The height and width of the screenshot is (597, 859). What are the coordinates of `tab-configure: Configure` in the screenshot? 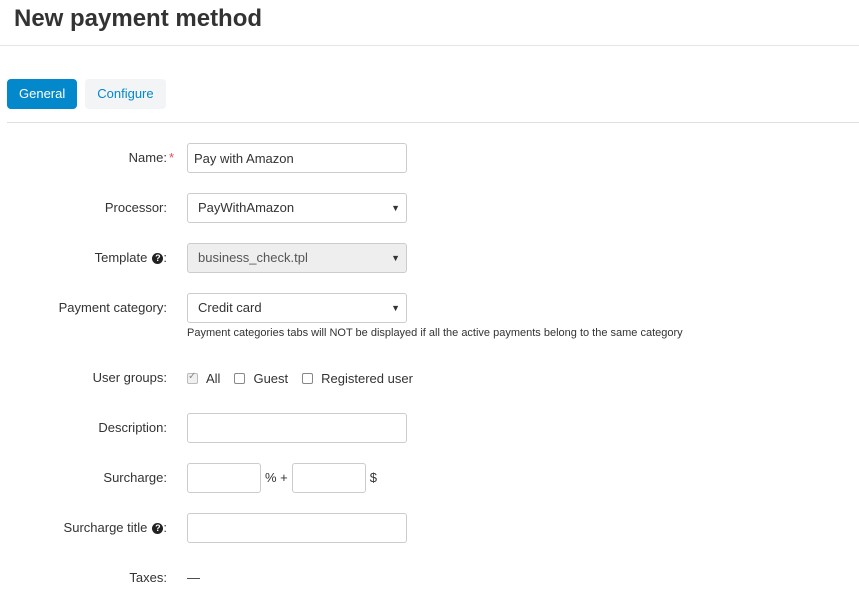 It's located at (125, 94).